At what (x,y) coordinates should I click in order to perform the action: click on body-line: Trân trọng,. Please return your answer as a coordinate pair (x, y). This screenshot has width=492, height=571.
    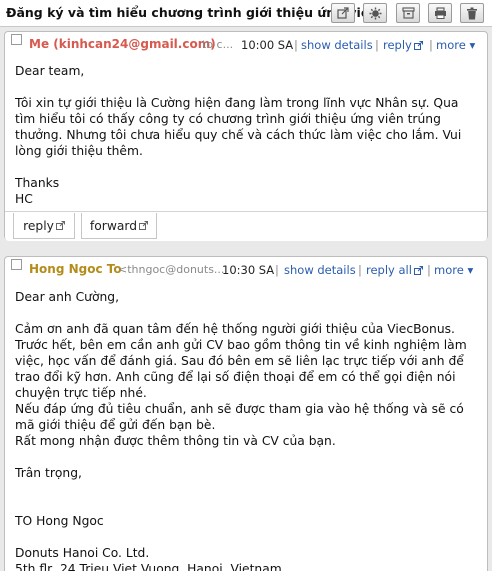
    Looking at the image, I should click on (48, 473).